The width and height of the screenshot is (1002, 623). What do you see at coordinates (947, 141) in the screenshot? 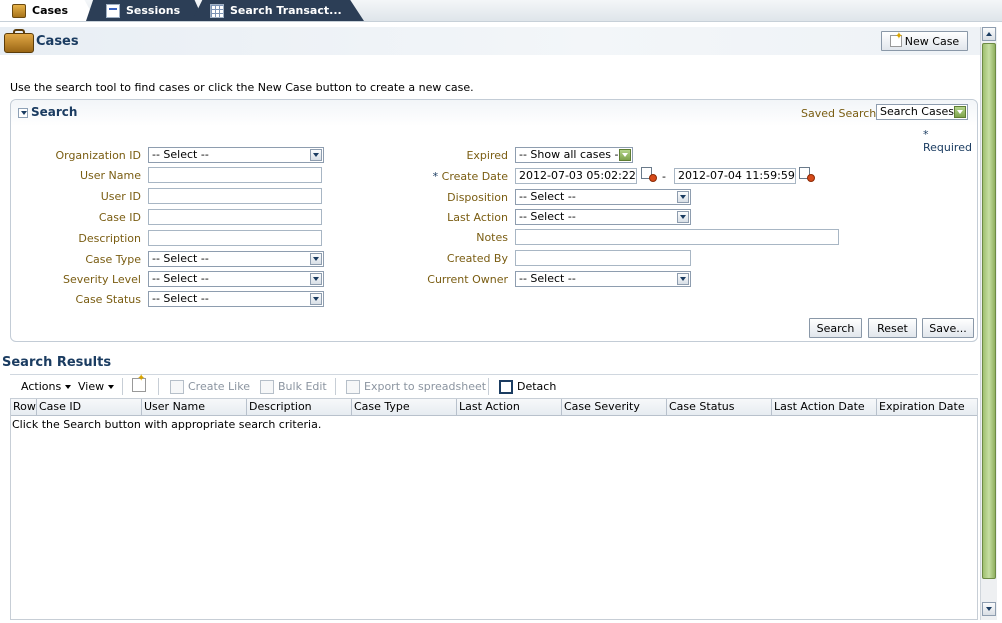
I see `required-note: * Required` at bounding box center [947, 141].